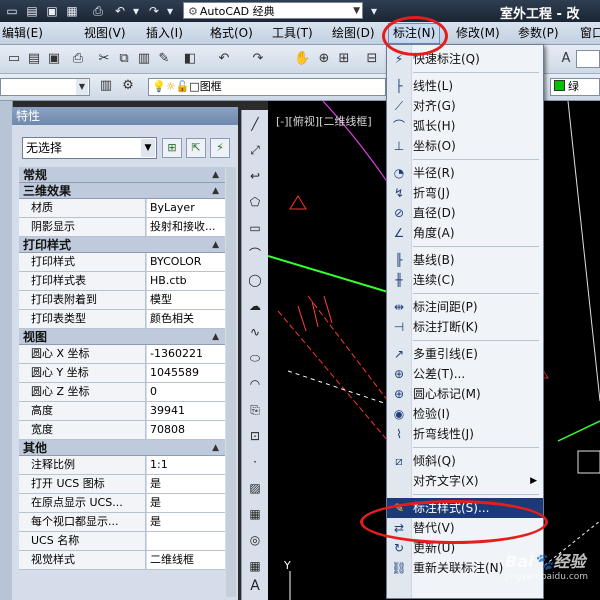 The width and height of the screenshot is (600, 600). What do you see at coordinates (122, 430) in the screenshot?
I see `property-row: 宽度 70808` at bounding box center [122, 430].